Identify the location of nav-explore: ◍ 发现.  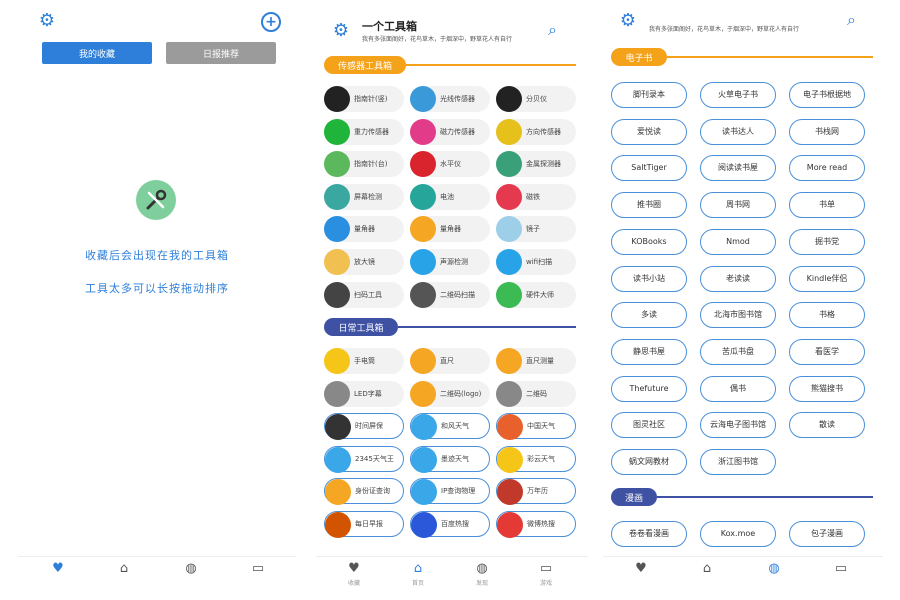
(482, 576).